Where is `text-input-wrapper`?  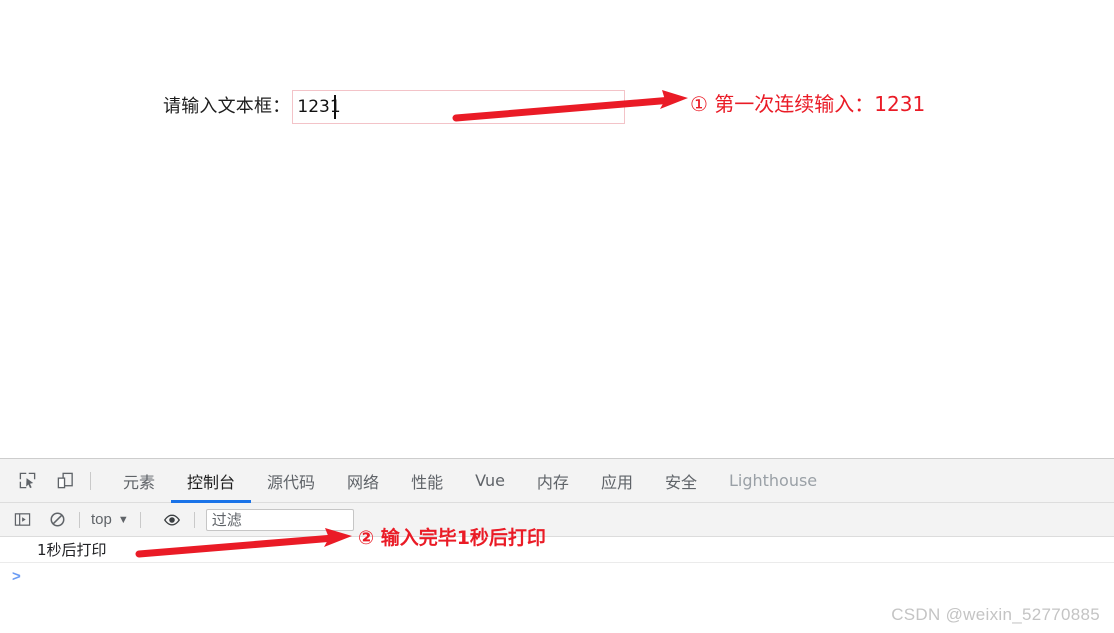 text-input-wrapper is located at coordinates (459, 107).